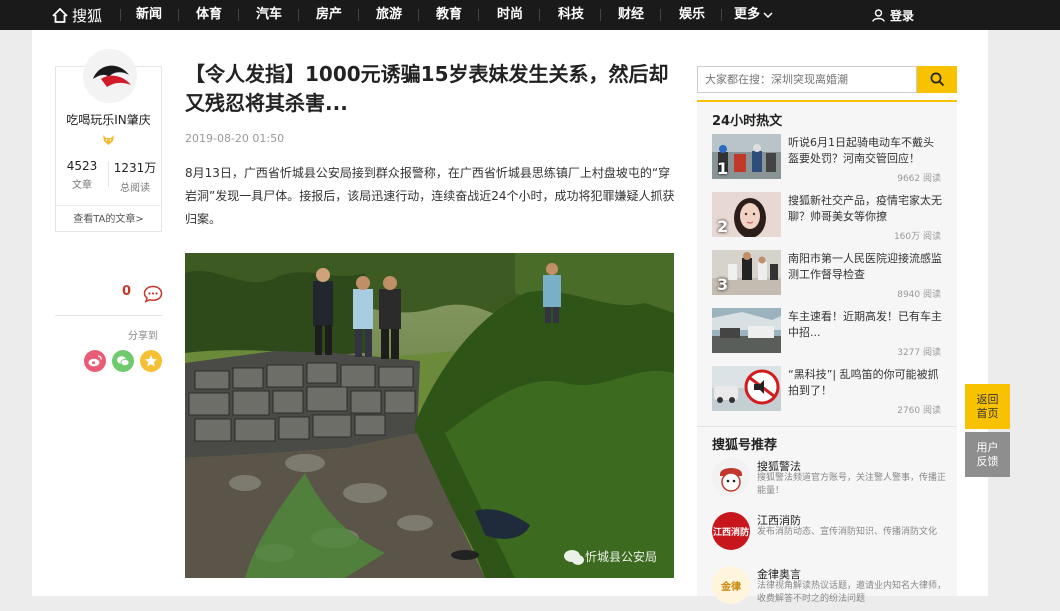 The height and width of the screenshot is (611, 1060). I want to click on chevron-down-icon, so click(768, 15).